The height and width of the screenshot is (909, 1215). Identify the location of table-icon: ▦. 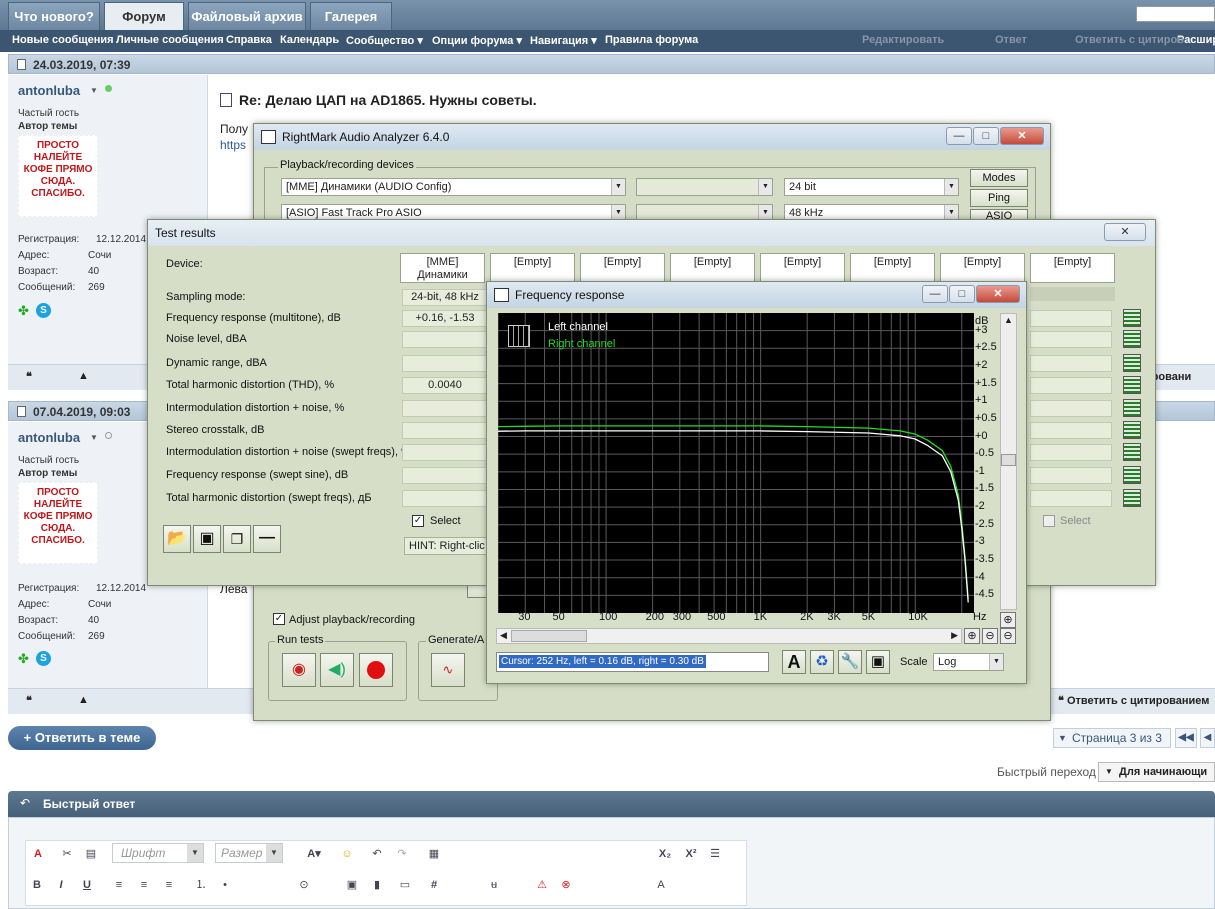
(434, 854).